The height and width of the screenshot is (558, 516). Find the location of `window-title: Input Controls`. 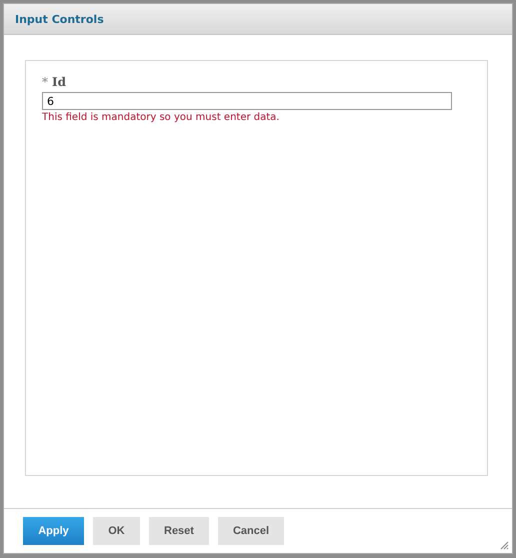

window-title: Input Controls is located at coordinates (59, 19).